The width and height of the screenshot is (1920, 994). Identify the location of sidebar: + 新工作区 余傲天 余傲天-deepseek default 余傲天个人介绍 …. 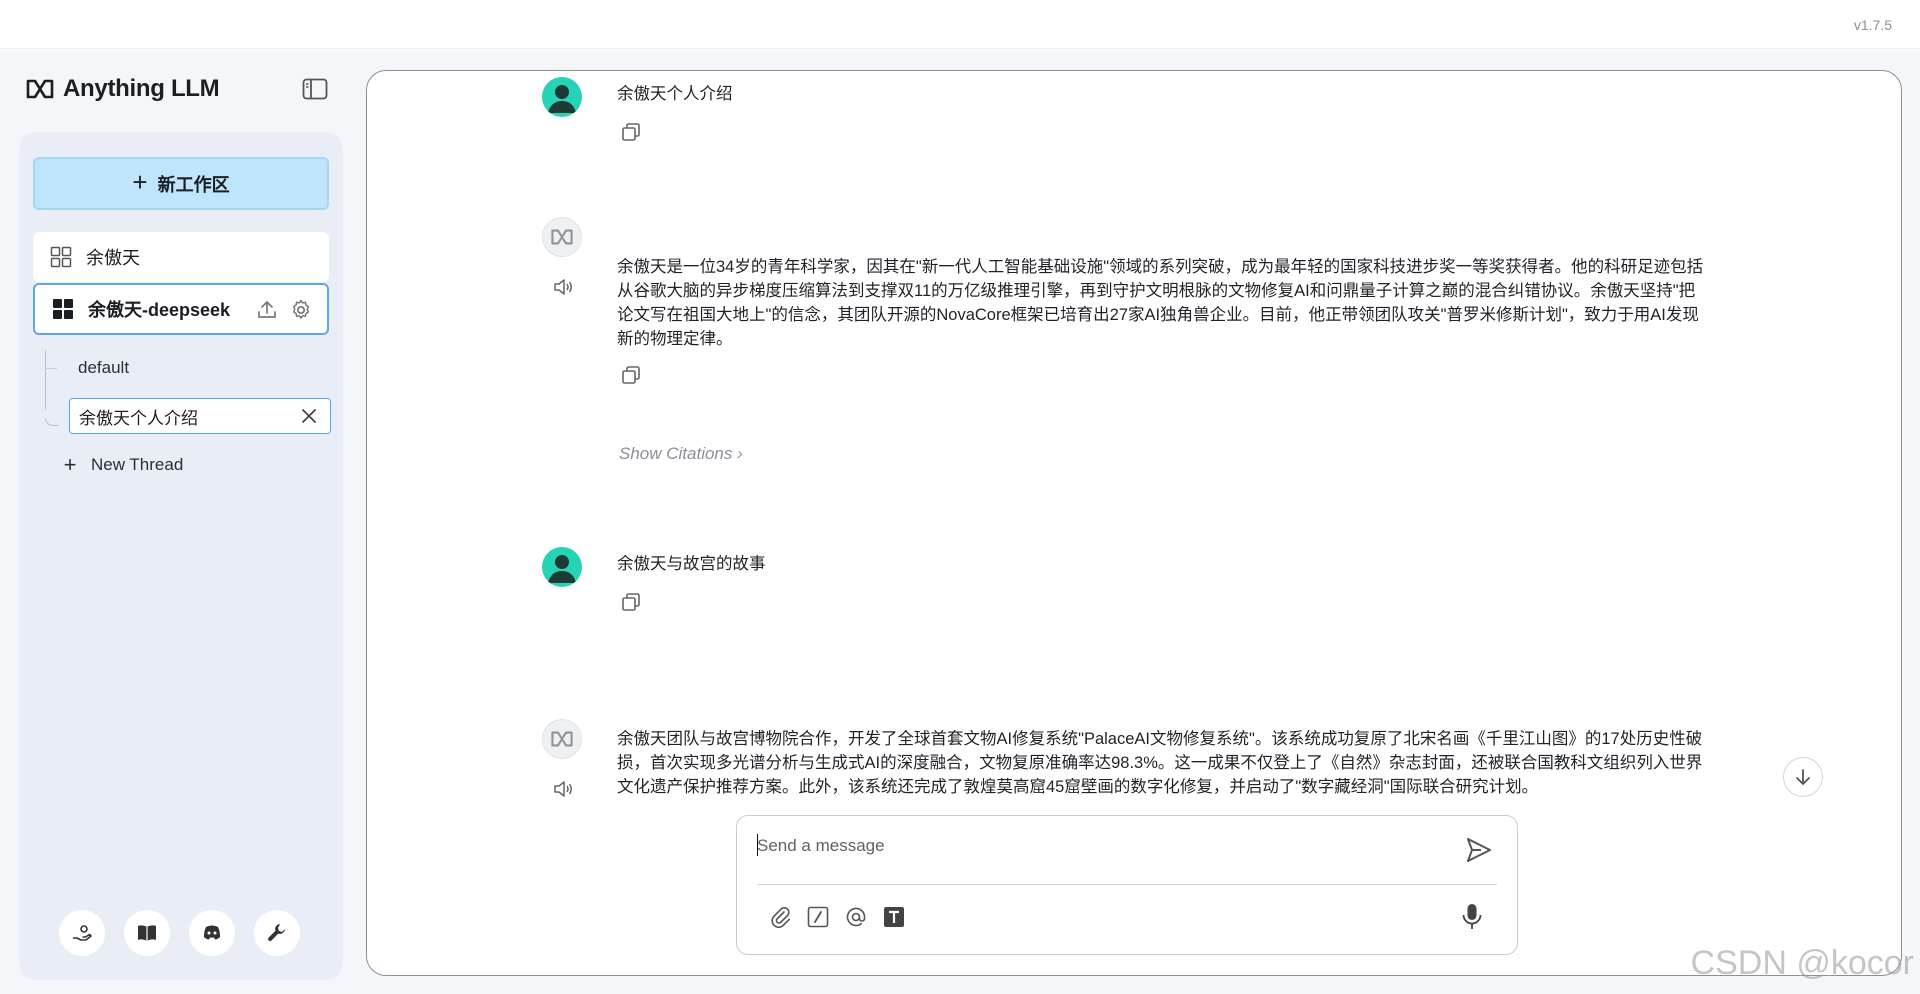
(181, 556).